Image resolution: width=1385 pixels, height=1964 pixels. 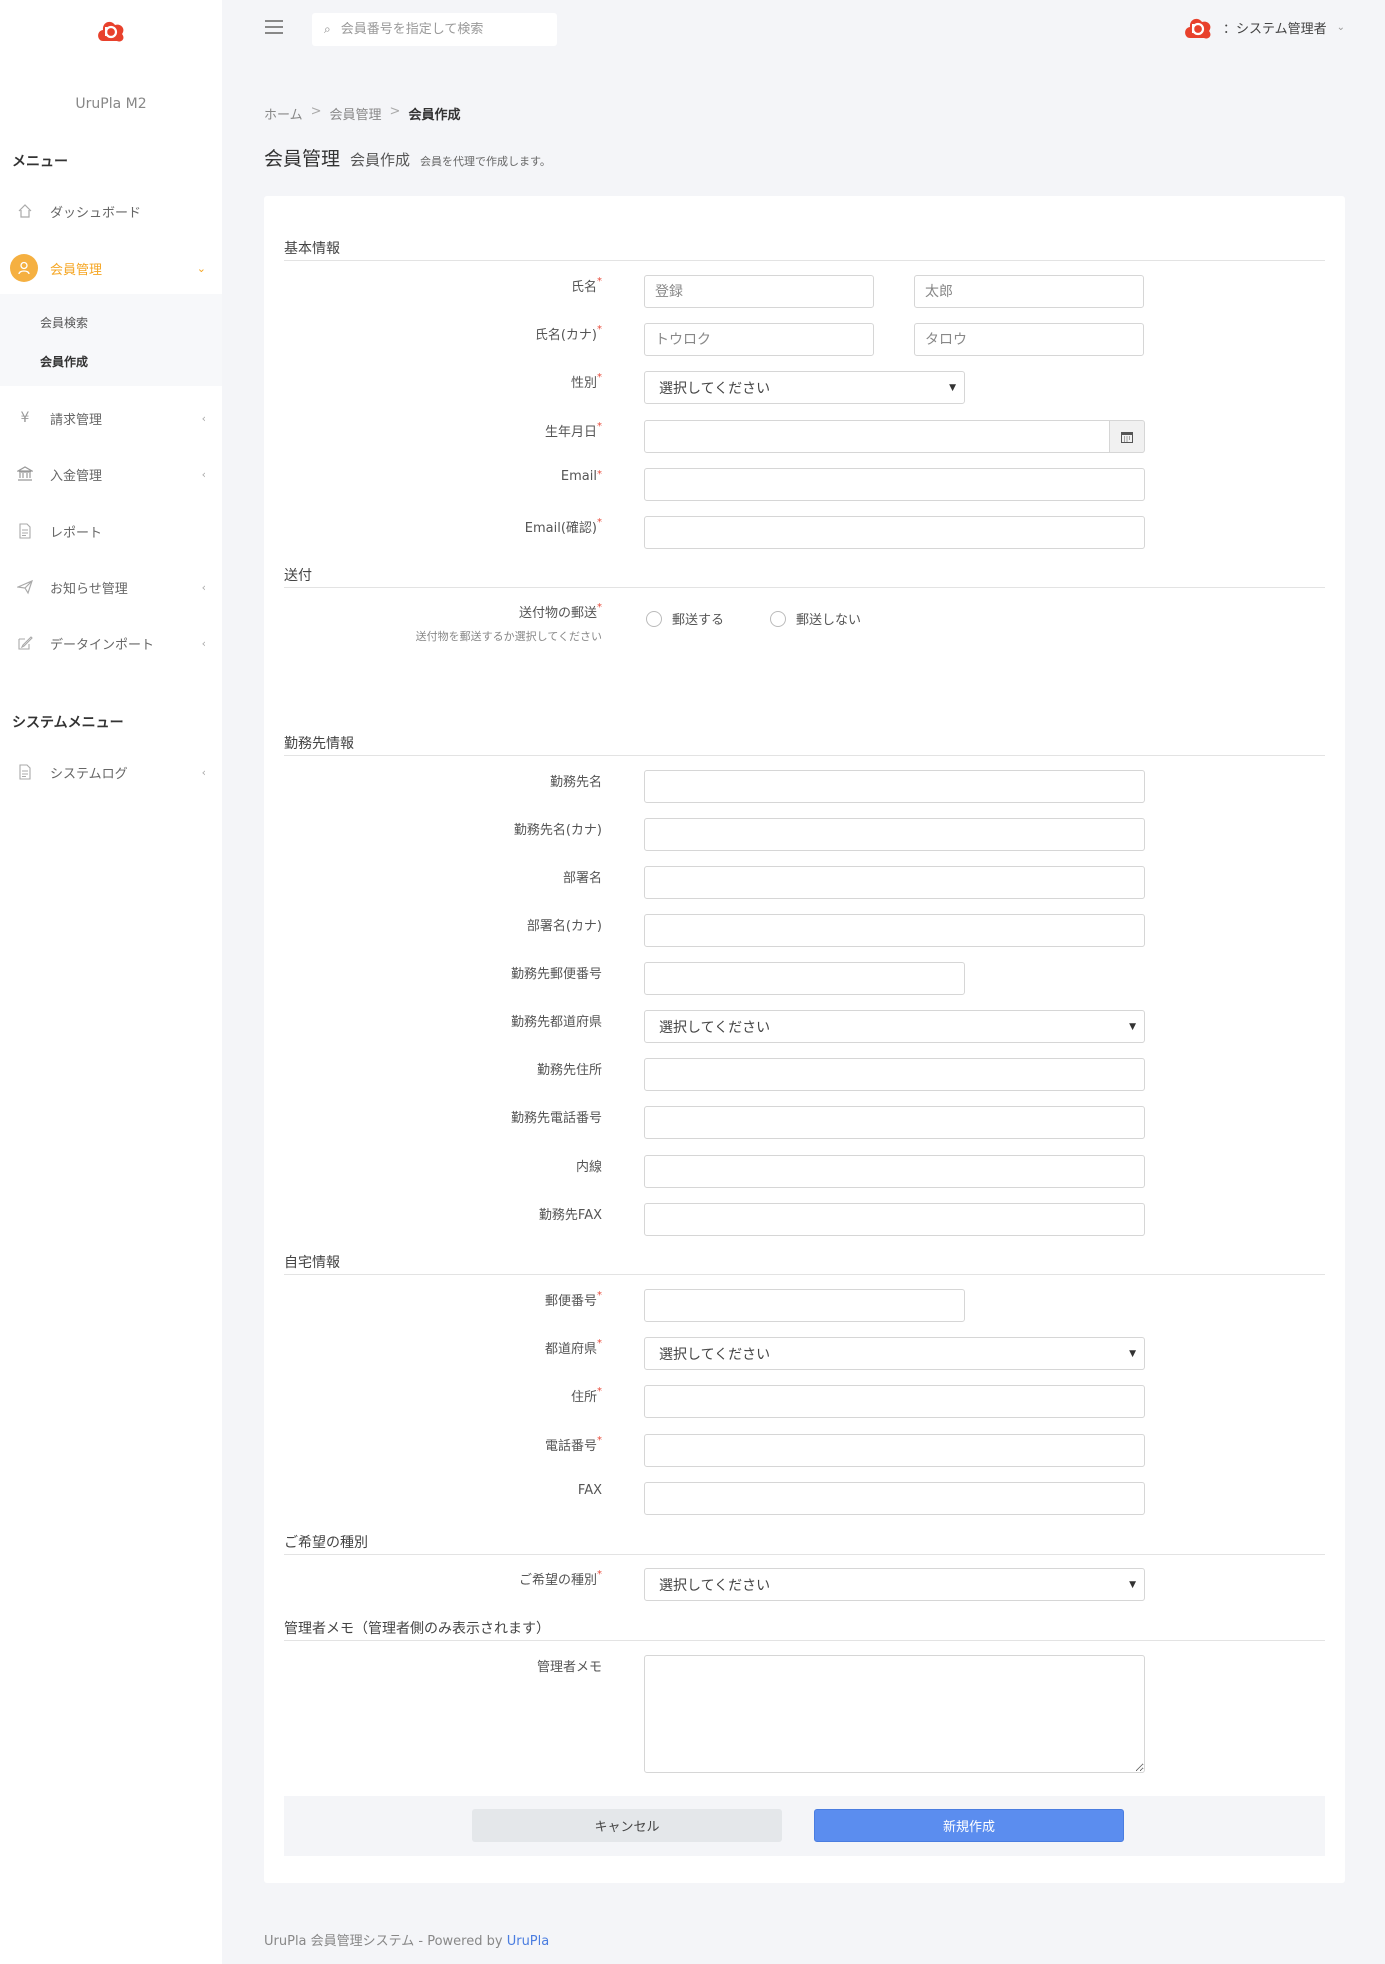 I want to click on label-fax: FAX, so click(x=589, y=1490).